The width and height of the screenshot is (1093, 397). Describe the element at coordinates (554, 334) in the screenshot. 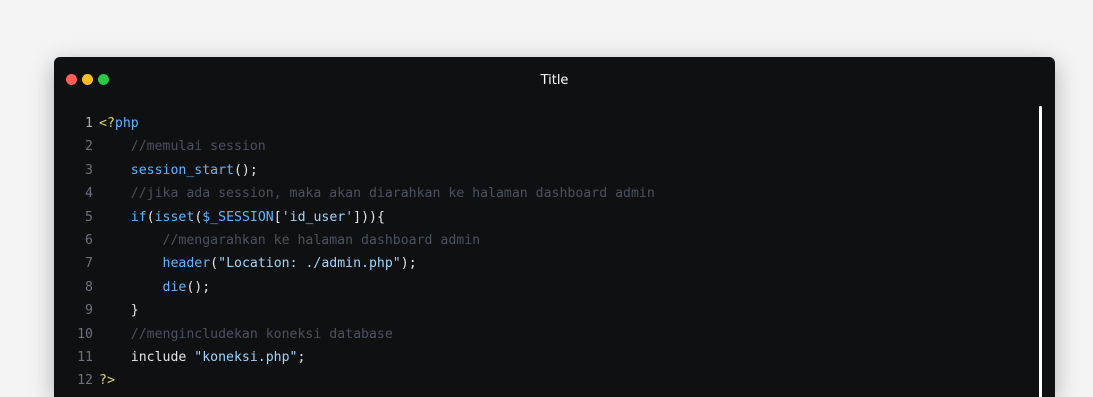

I see `code-line: 10 //mengincludekan koneksi database` at that location.